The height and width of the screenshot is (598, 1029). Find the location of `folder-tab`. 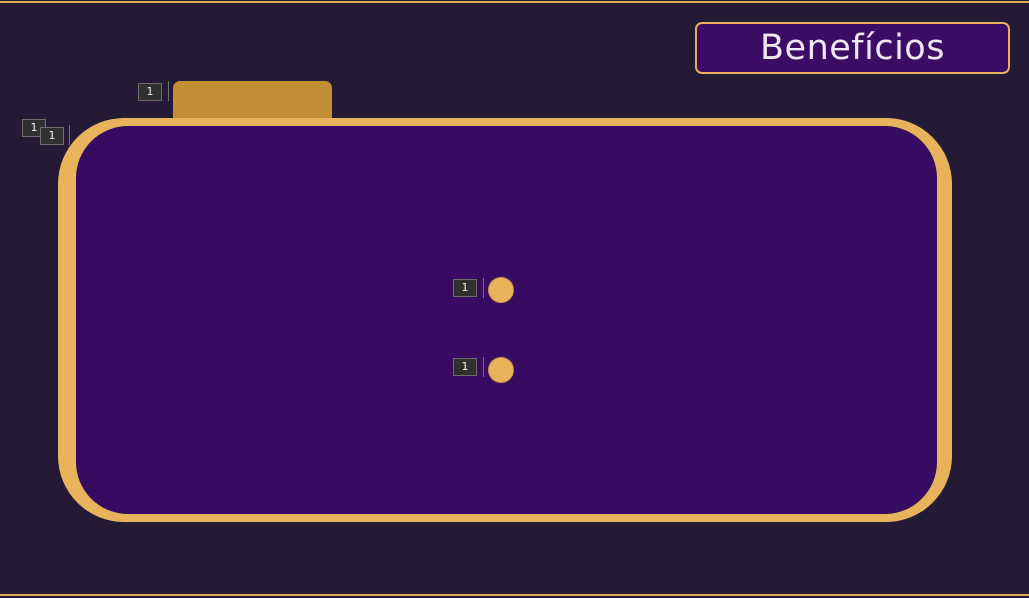

folder-tab is located at coordinates (252, 101).